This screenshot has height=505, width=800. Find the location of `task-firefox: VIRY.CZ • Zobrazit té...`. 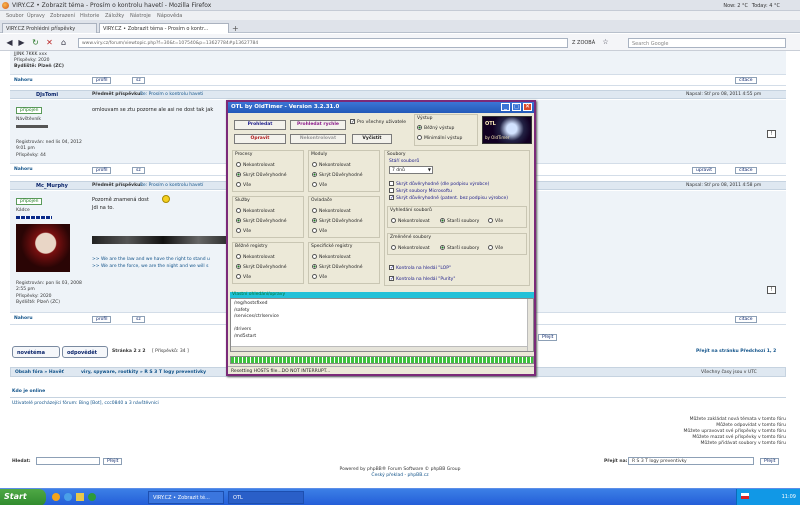

task-firefox: VIRY.CZ • Zobrazit té... is located at coordinates (186, 497).